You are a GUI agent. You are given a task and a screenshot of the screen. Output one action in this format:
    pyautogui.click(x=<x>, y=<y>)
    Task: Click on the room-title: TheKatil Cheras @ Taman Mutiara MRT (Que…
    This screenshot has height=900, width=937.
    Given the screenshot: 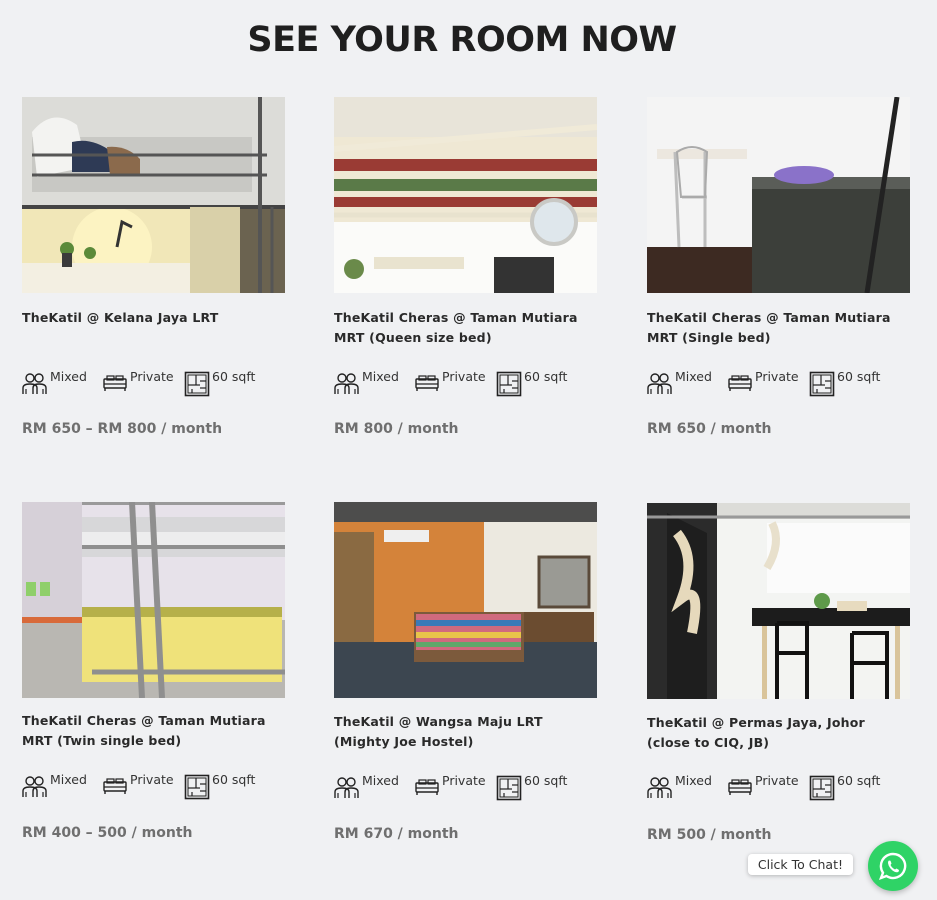 What is the action you would take?
    pyautogui.click(x=465, y=328)
    